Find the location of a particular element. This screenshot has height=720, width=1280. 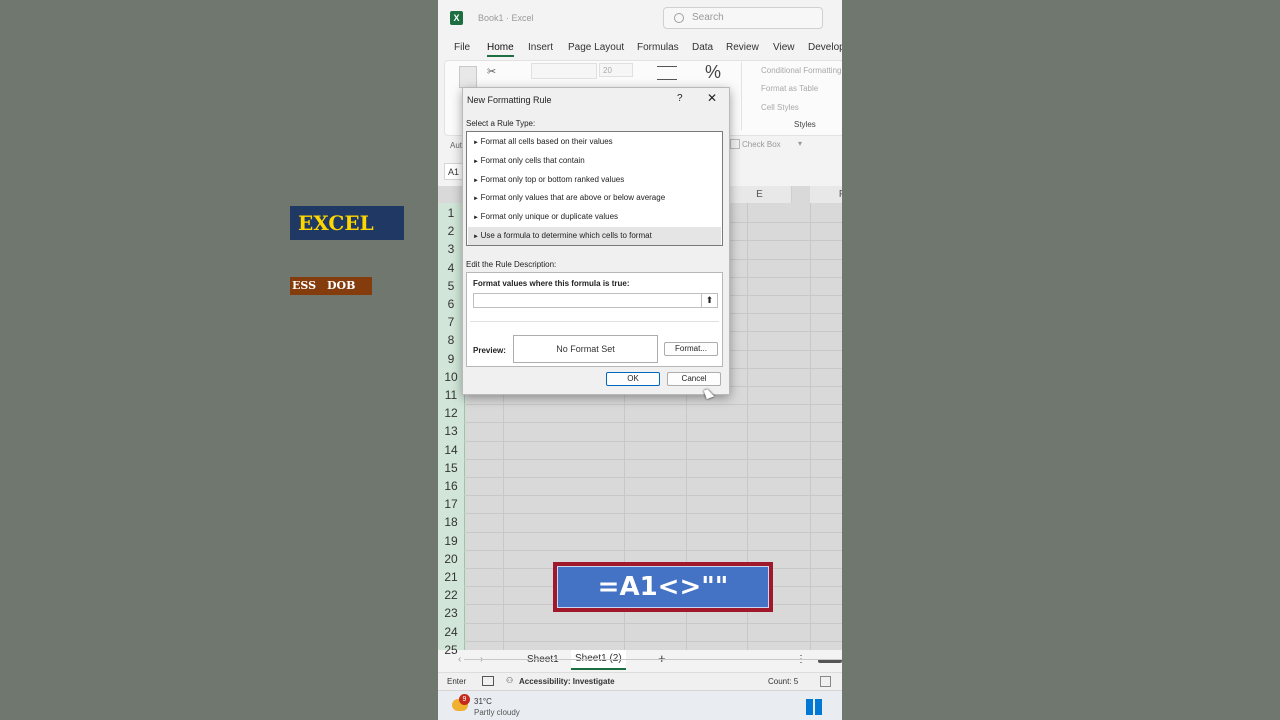

cancel-button: Cancel is located at coordinates (694, 379).